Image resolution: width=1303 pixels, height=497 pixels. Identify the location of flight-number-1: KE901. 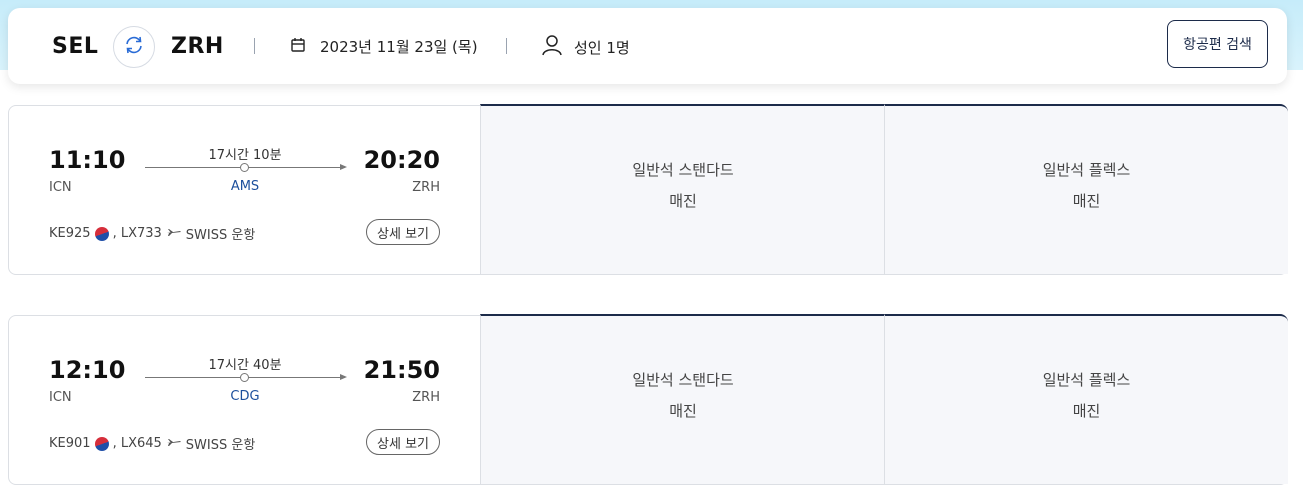
(70, 443).